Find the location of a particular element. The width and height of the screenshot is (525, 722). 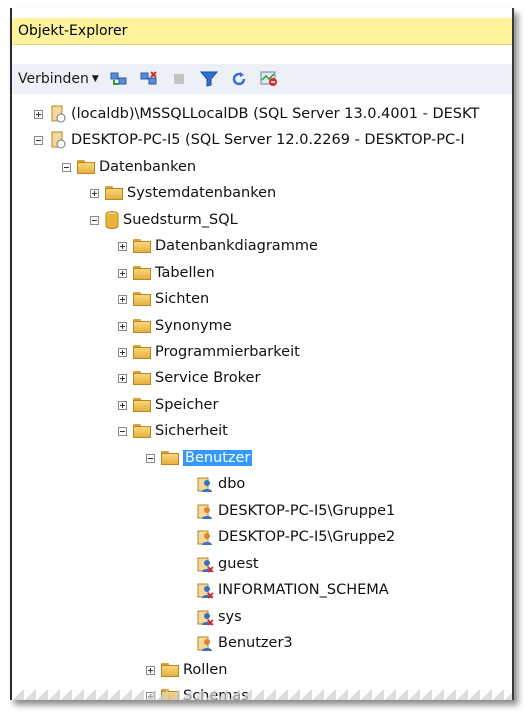

tree-node-folder: Tabellen is located at coordinates (166, 273).